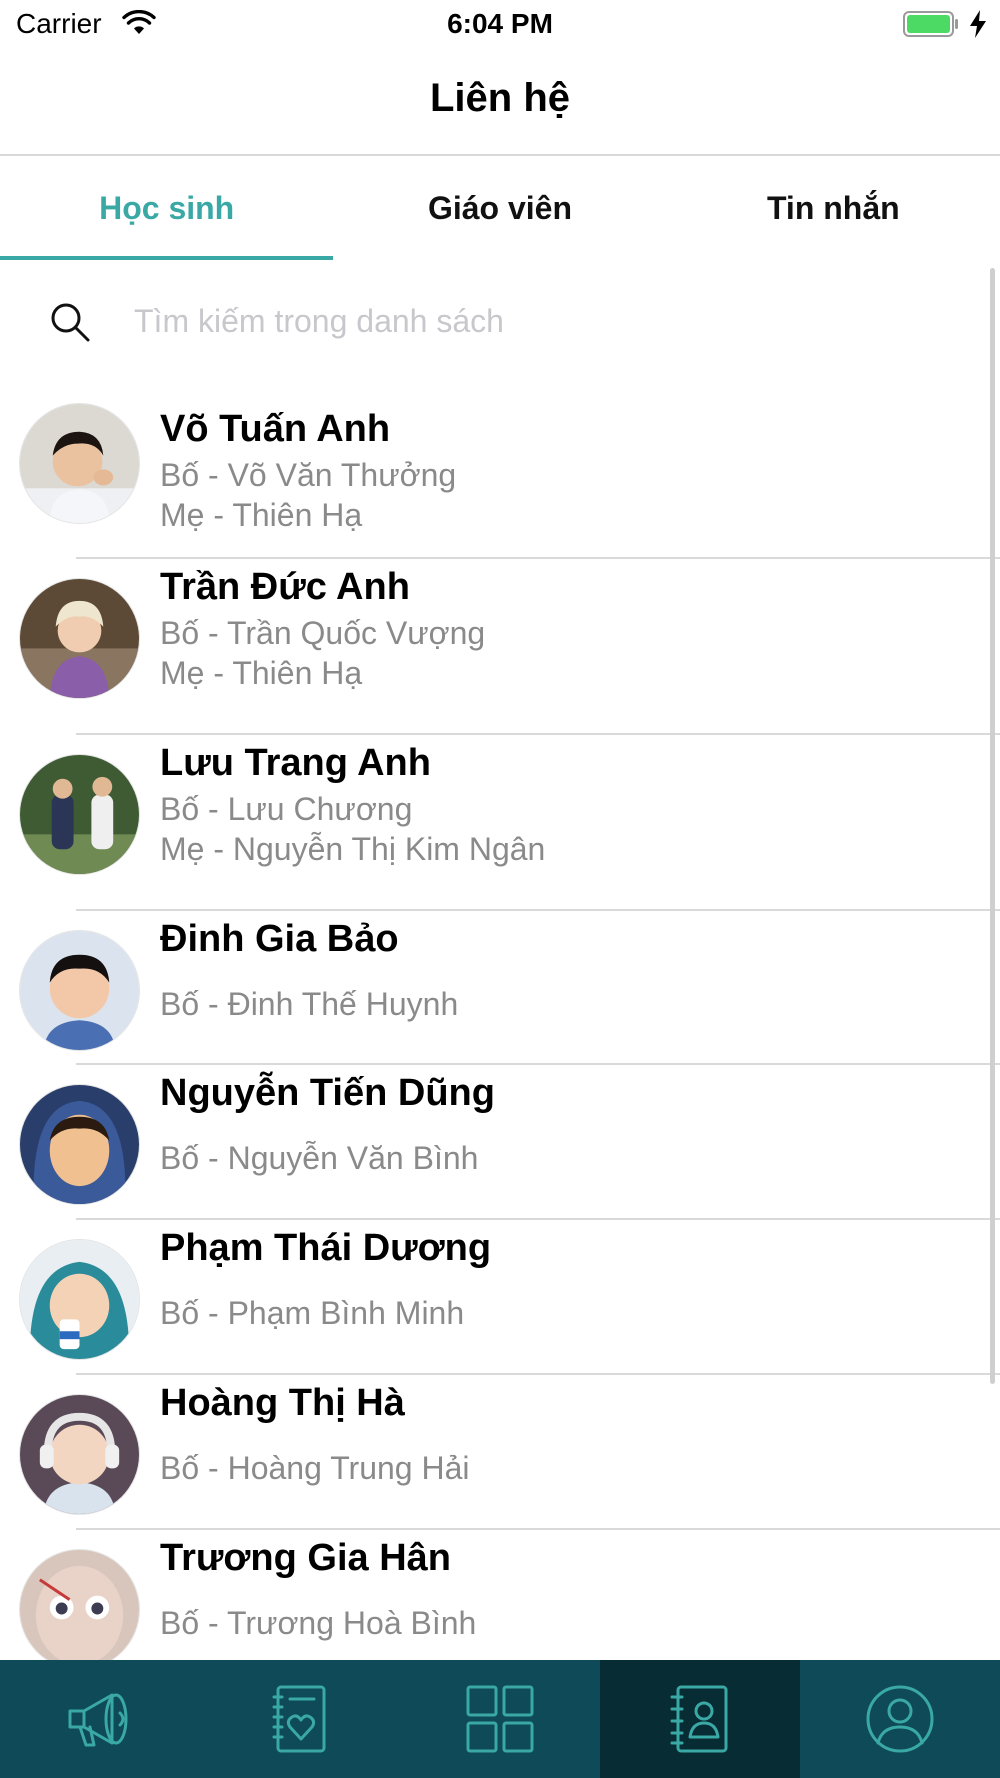 This screenshot has width=1000, height=1778. Describe the element at coordinates (500, 987) in the screenshot. I see `list-item: Đinh Gia Bảo Bố - Đinh Thế Huynh` at that location.